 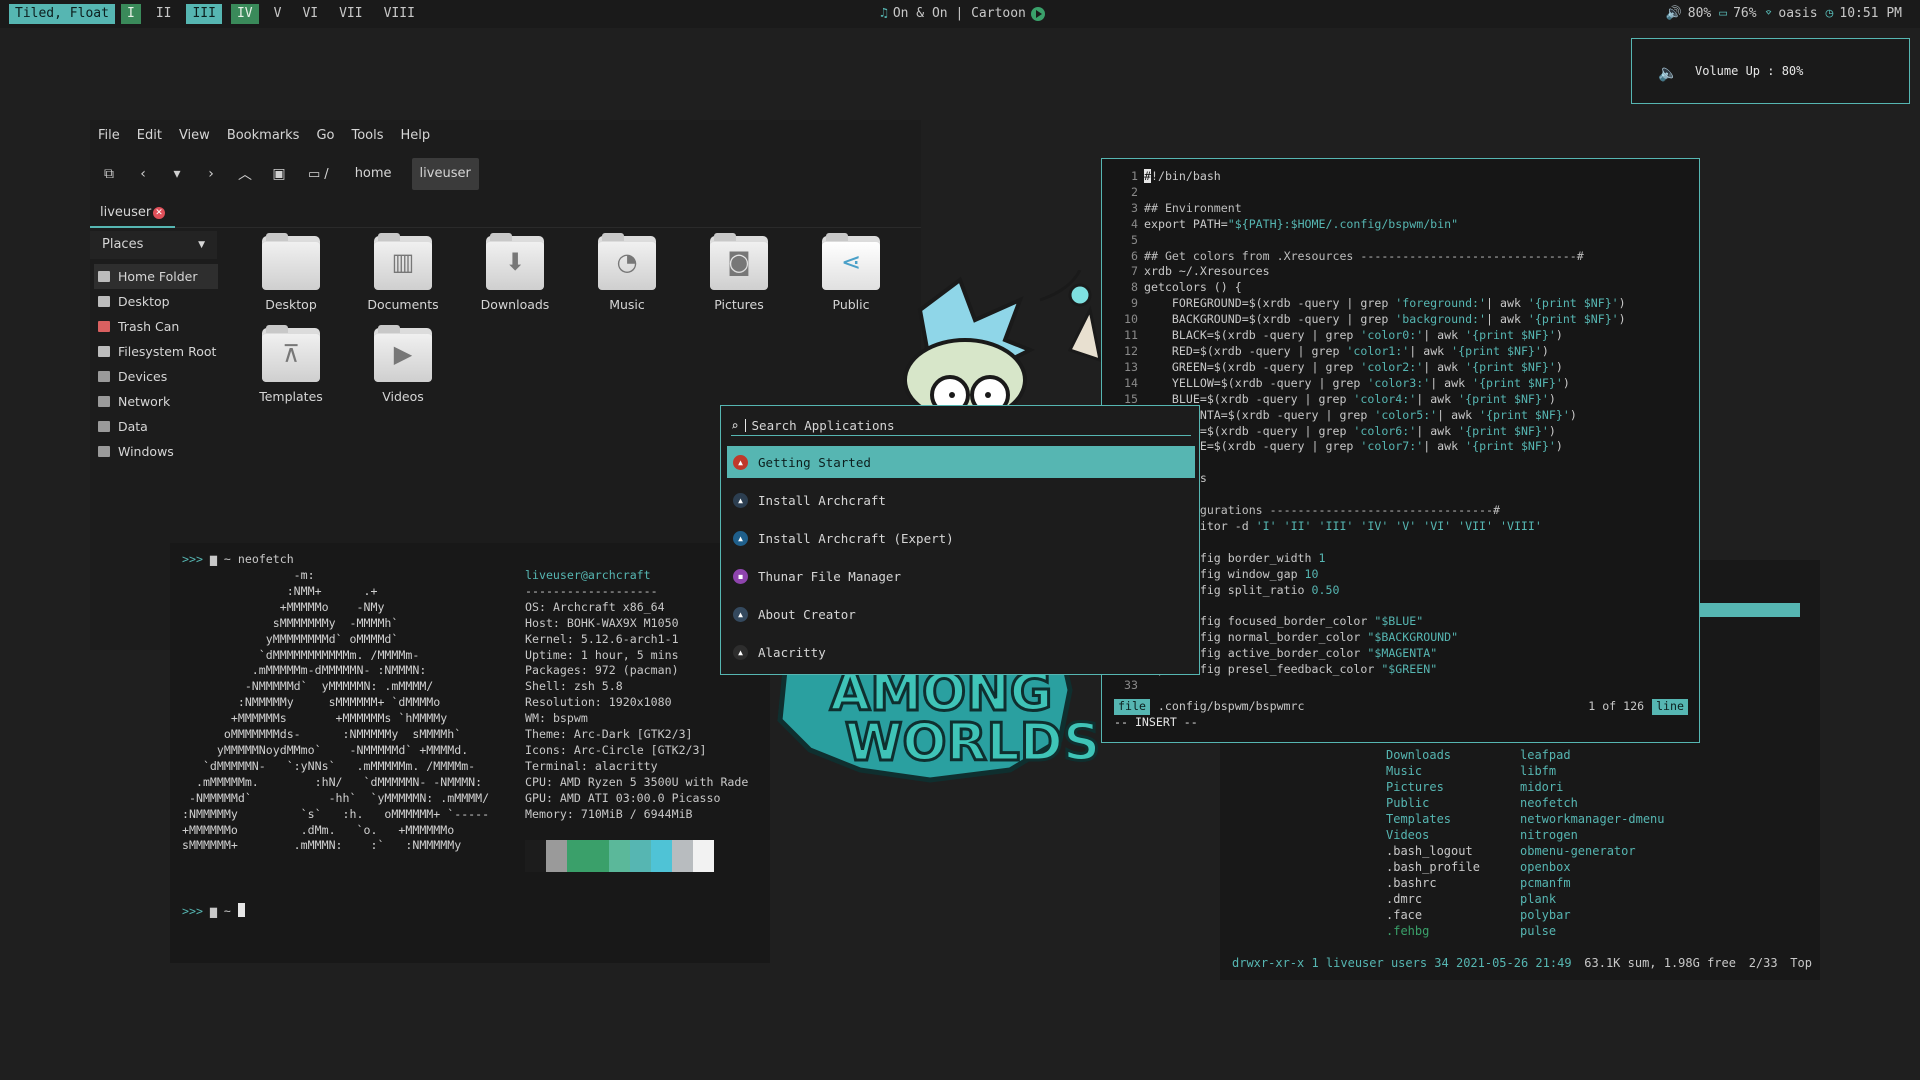 I want to click on text-cursor, so click(x=241, y=910).